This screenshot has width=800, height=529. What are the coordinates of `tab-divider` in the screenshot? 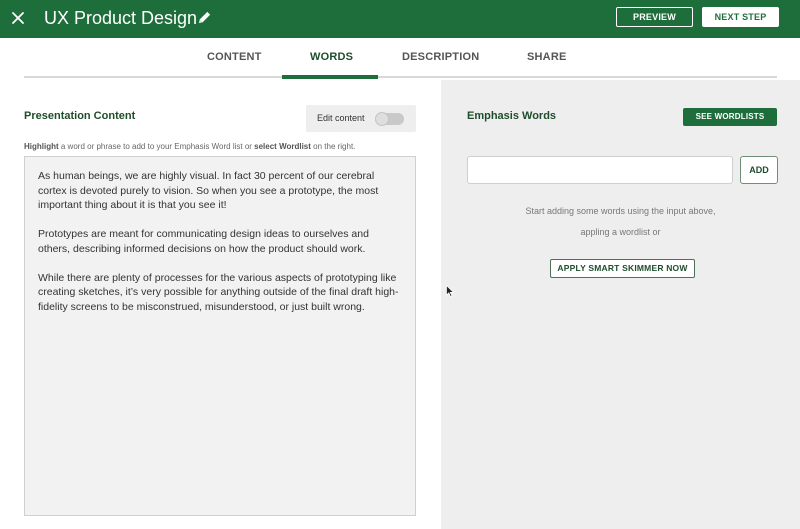 It's located at (400, 77).